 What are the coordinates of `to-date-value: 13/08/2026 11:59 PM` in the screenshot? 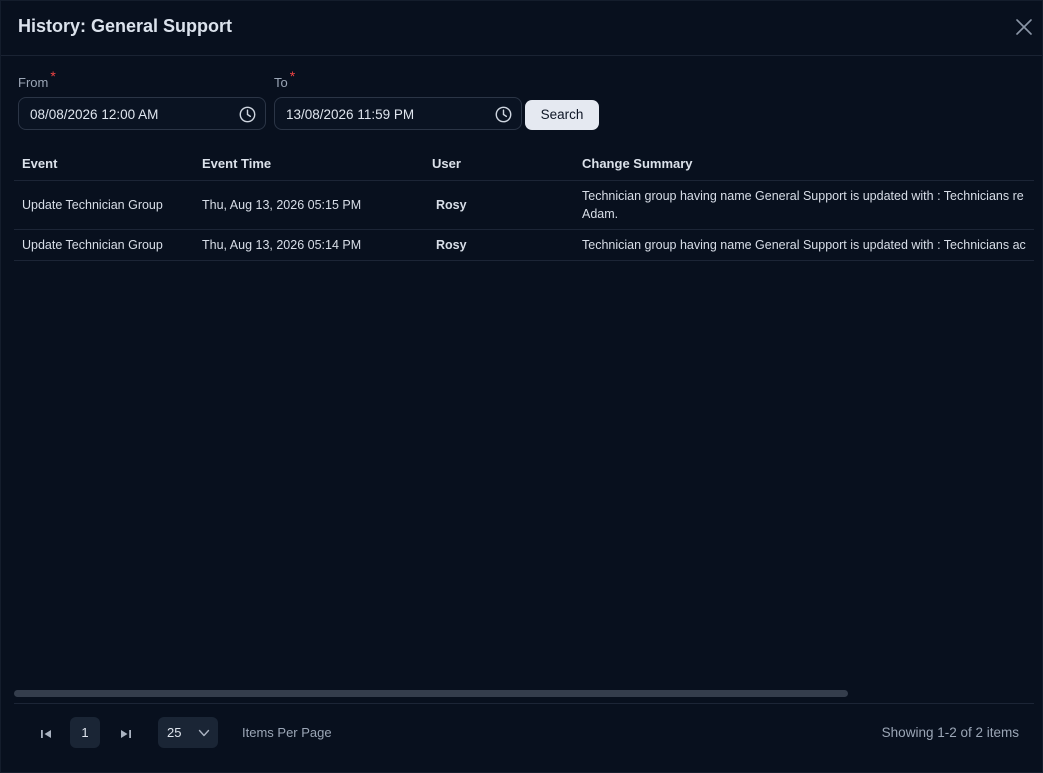 It's located at (350, 114).